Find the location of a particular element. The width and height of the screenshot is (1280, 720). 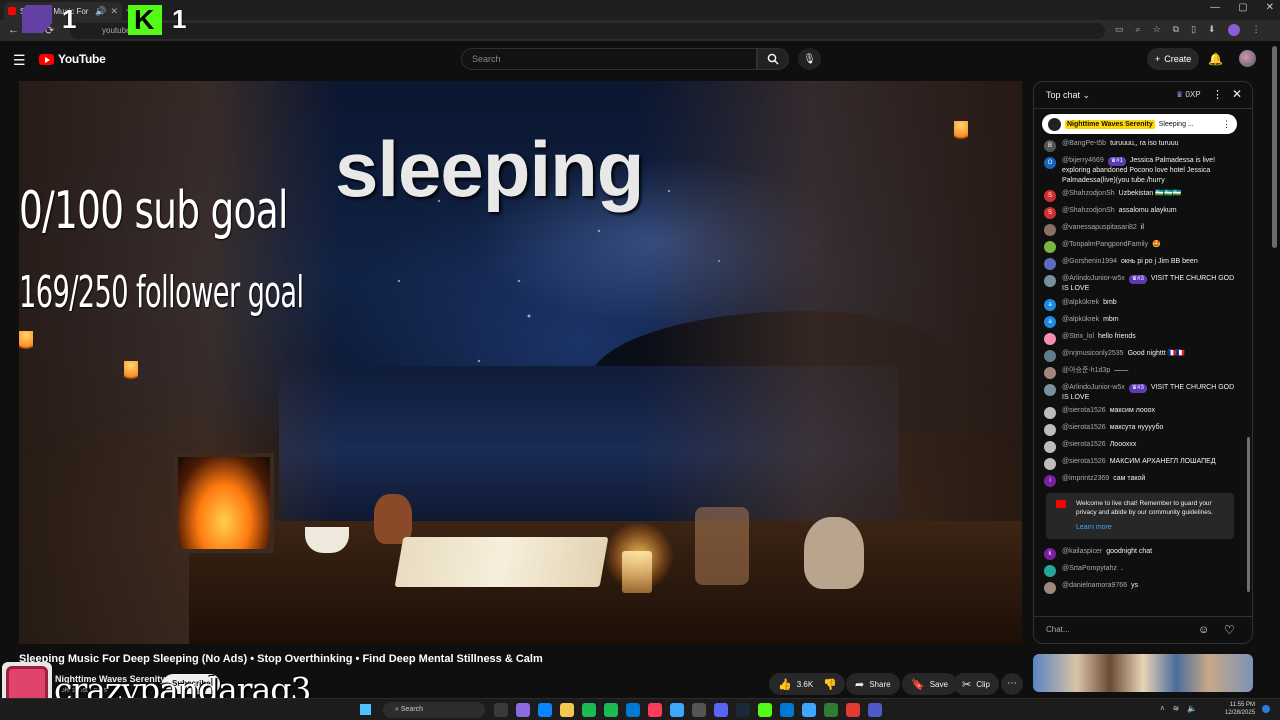

chat-message: @아승준-h1d3p —— is located at coordinates (1140, 372).